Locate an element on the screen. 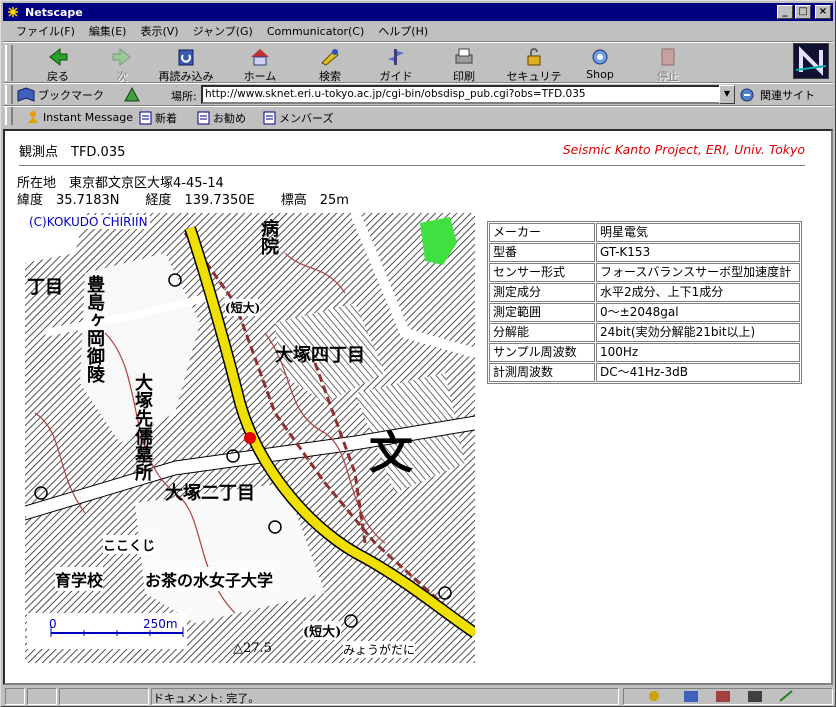 The image size is (836, 707). coordinates-text: 緯度 35.7183N 経度 139.7350E 標高 25m is located at coordinates (183, 200).